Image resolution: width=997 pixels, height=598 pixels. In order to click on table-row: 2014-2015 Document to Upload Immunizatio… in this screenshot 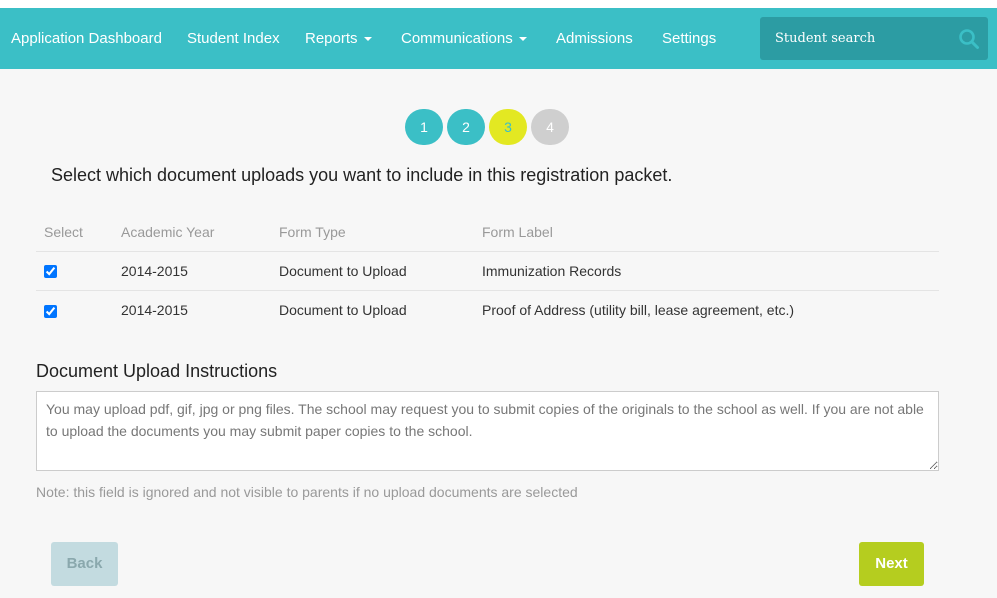, I will do `click(487, 271)`.